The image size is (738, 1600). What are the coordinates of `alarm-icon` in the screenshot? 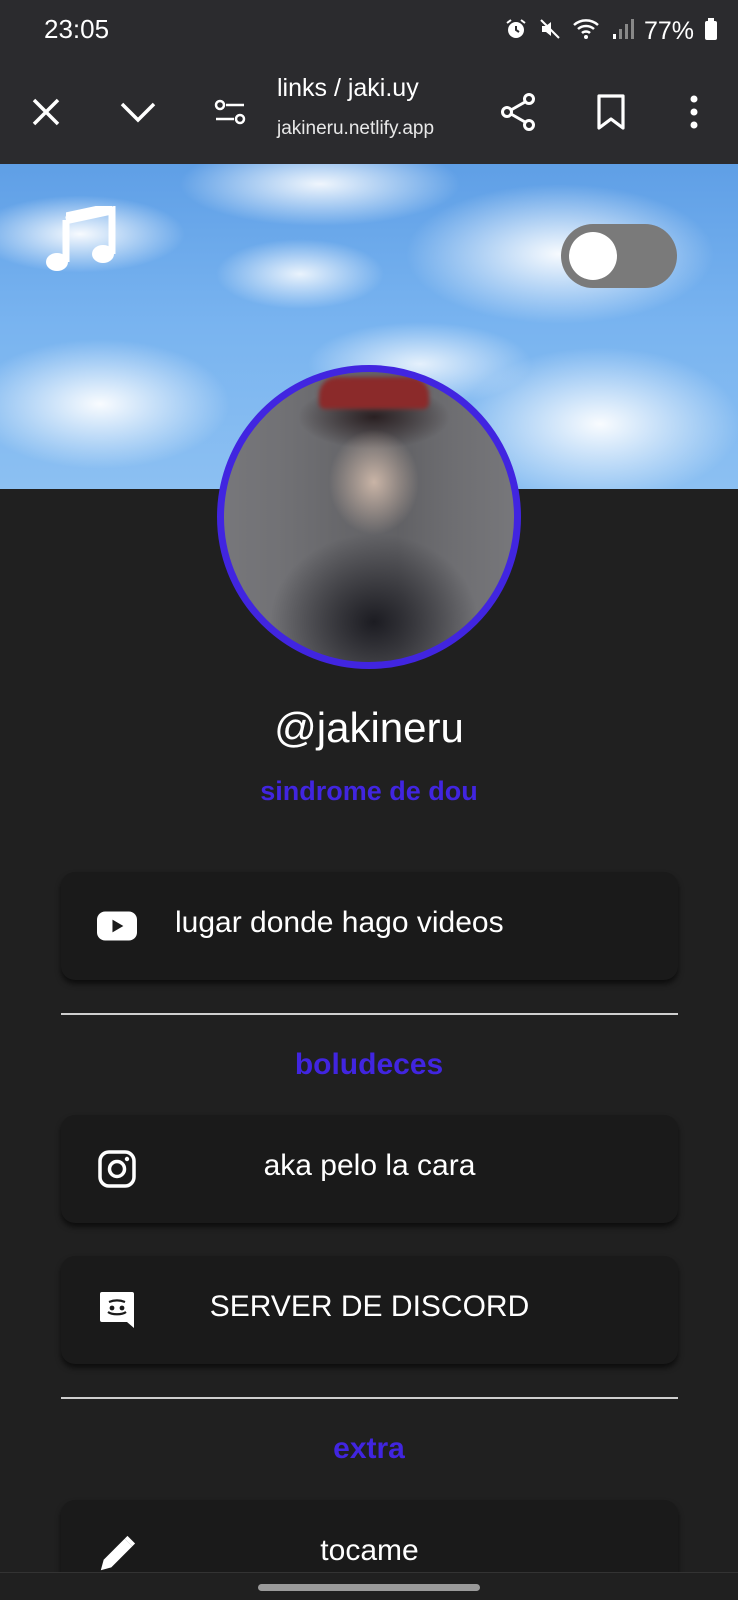 It's located at (516, 31).